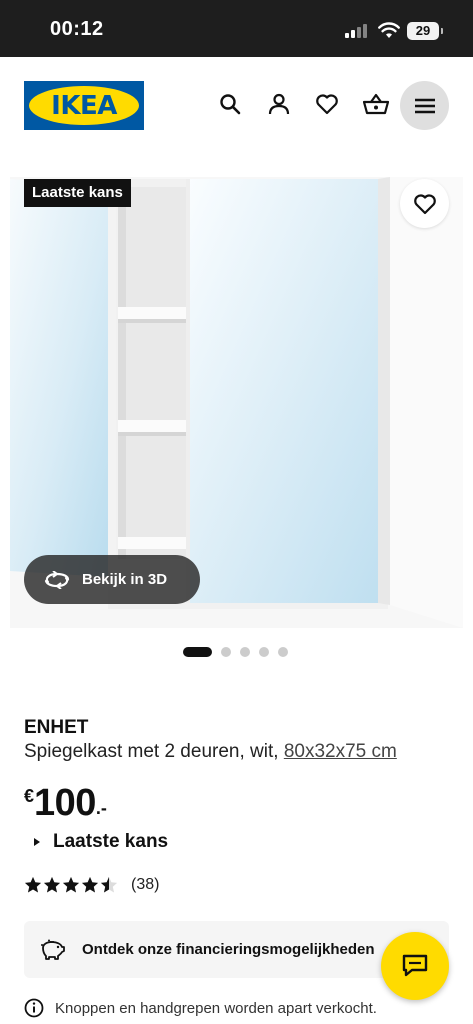  I want to click on status-time: 00:12, so click(77, 29).